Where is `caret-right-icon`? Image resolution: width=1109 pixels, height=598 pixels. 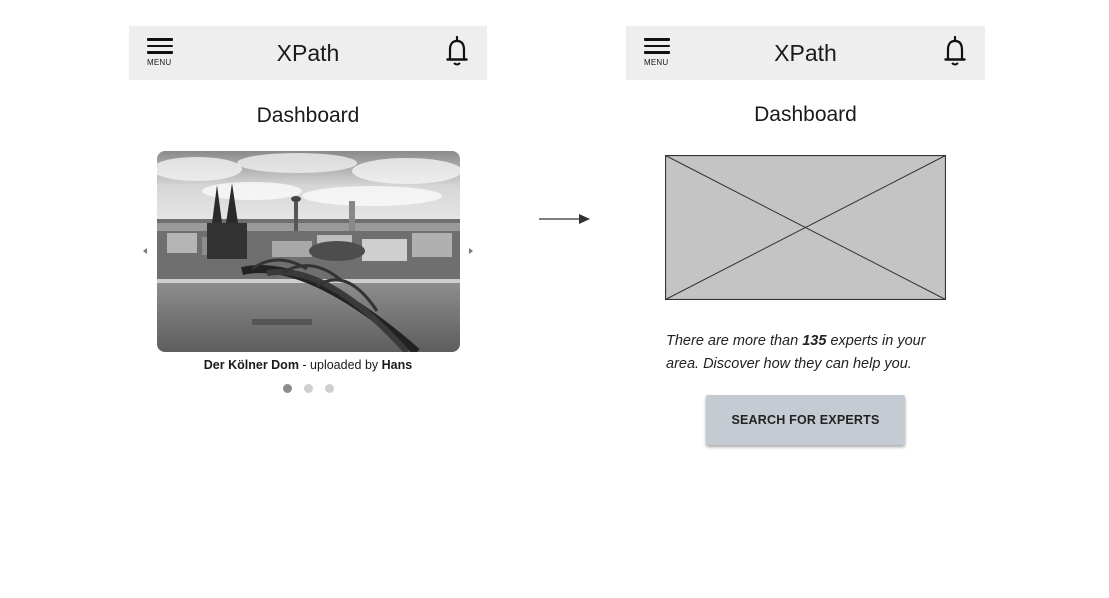
caret-right-icon is located at coordinates (471, 251).